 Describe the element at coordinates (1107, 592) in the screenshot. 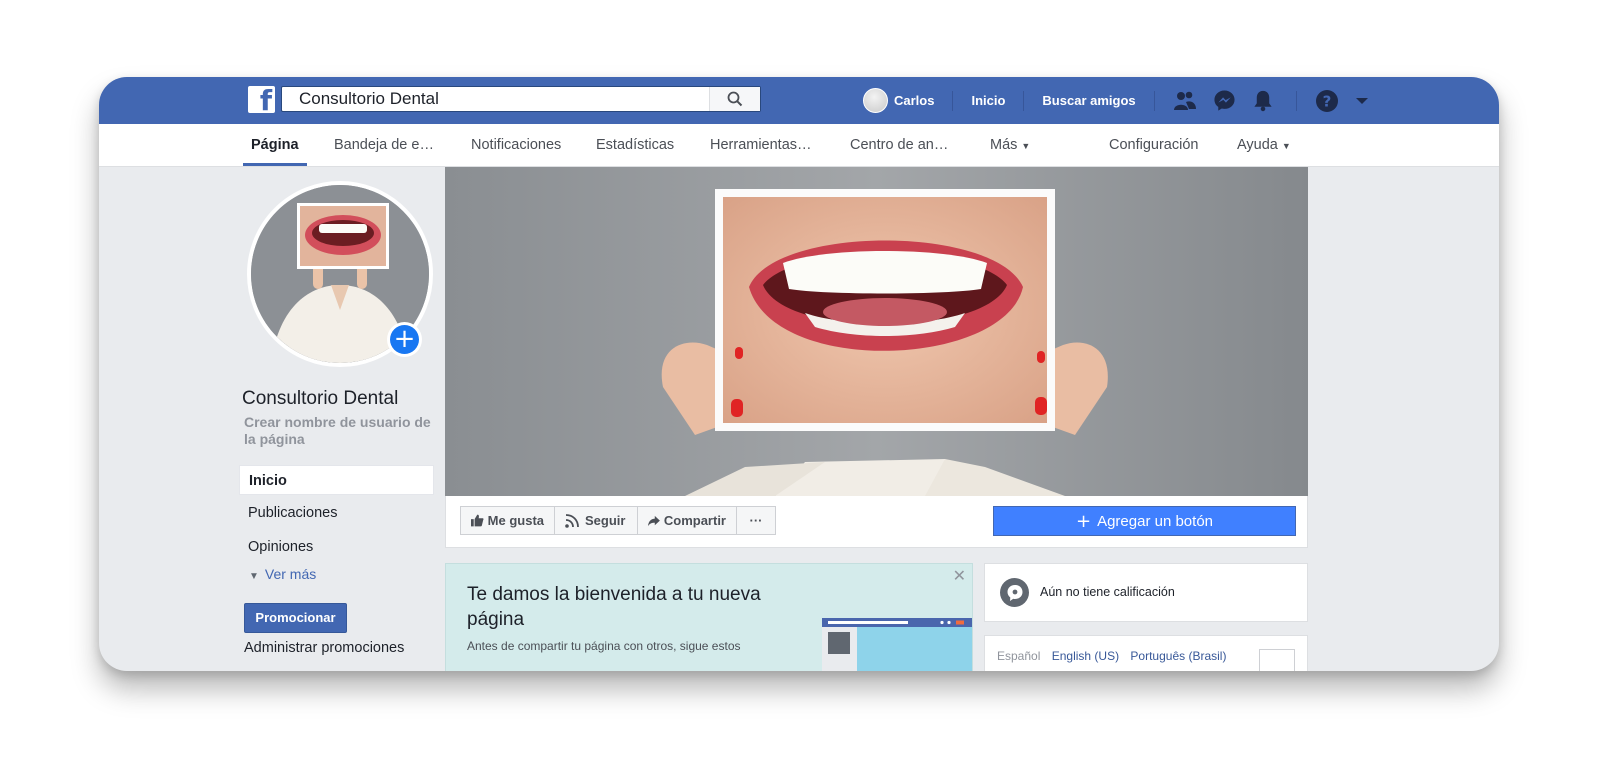

I see `rating-text: Aún no tiene calificación` at that location.